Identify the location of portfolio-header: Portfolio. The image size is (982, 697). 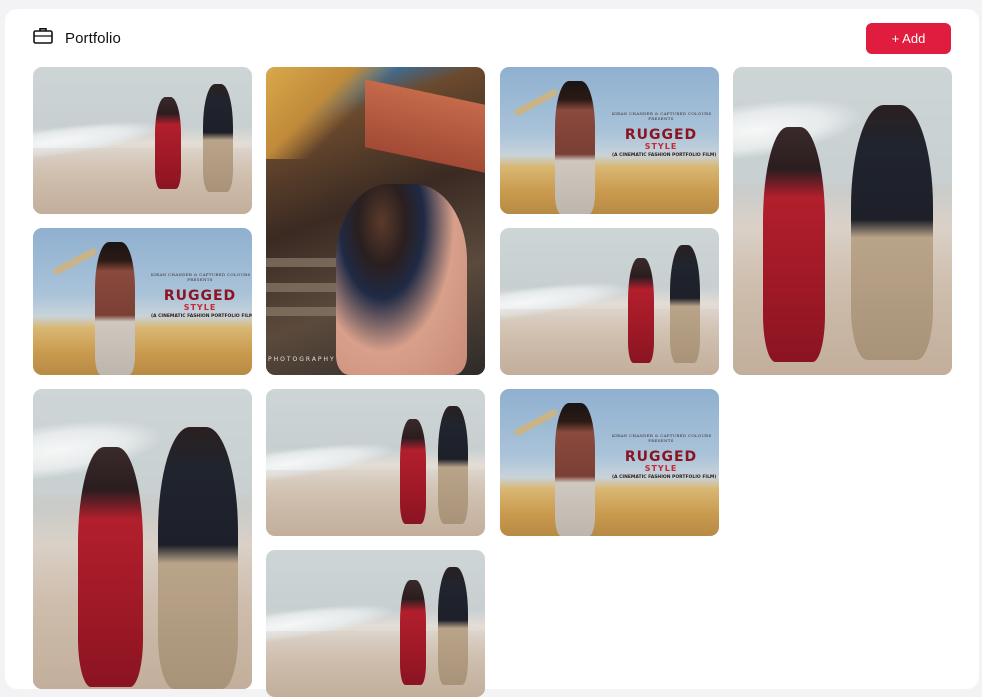
(77, 38).